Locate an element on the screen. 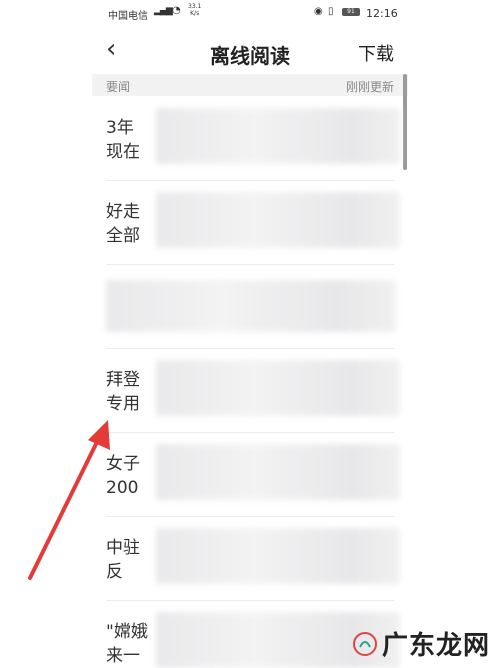 The height and width of the screenshot is (668, 500). arrow-head is located at coordinates (99, 435).